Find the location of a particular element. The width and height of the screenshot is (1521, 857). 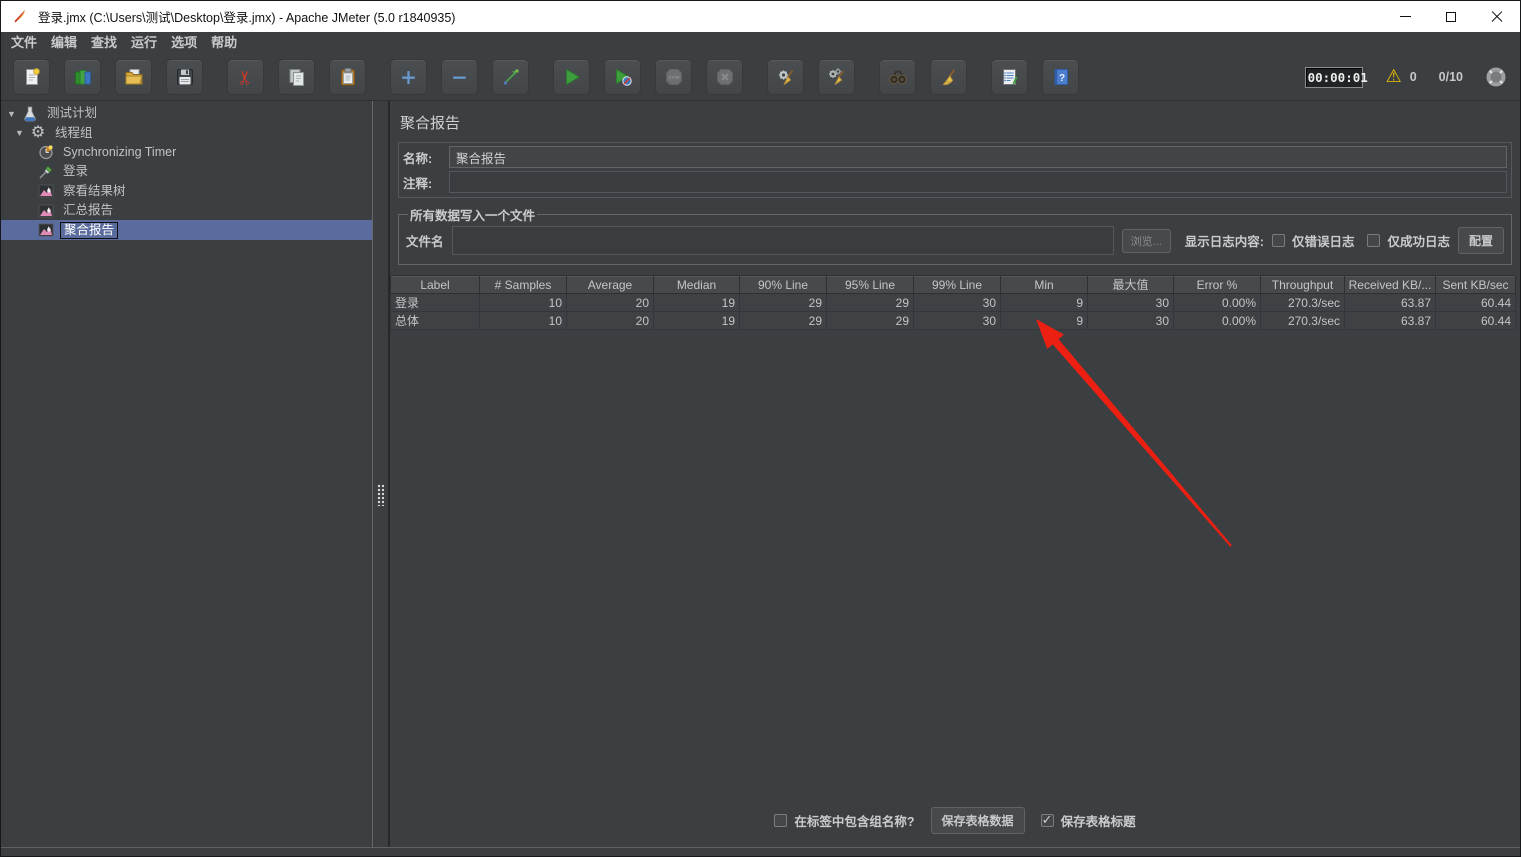

tree-item-label: 聚合报告 is located at coordinates (89, 230).